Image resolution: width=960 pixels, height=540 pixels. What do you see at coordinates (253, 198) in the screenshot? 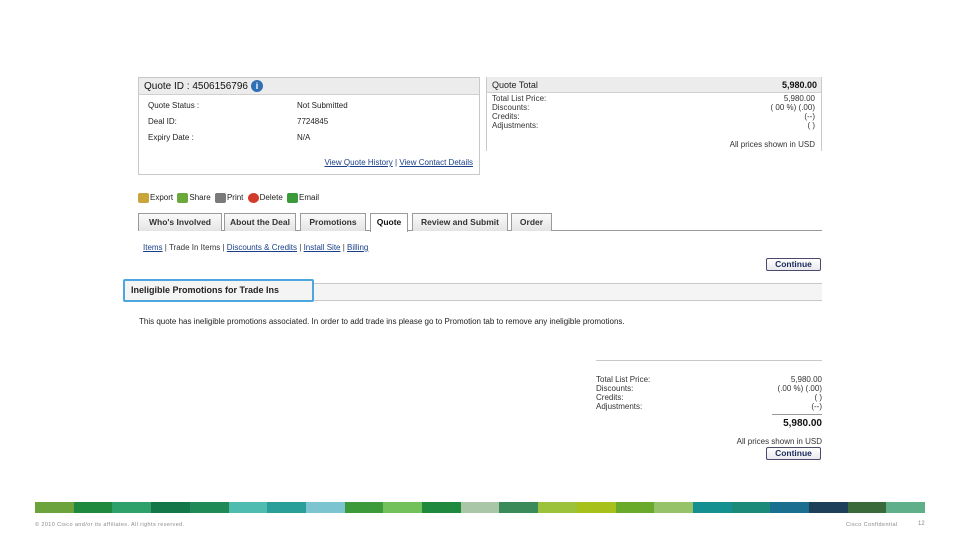
I see `delete-icon` at bounding box center [253, 198].